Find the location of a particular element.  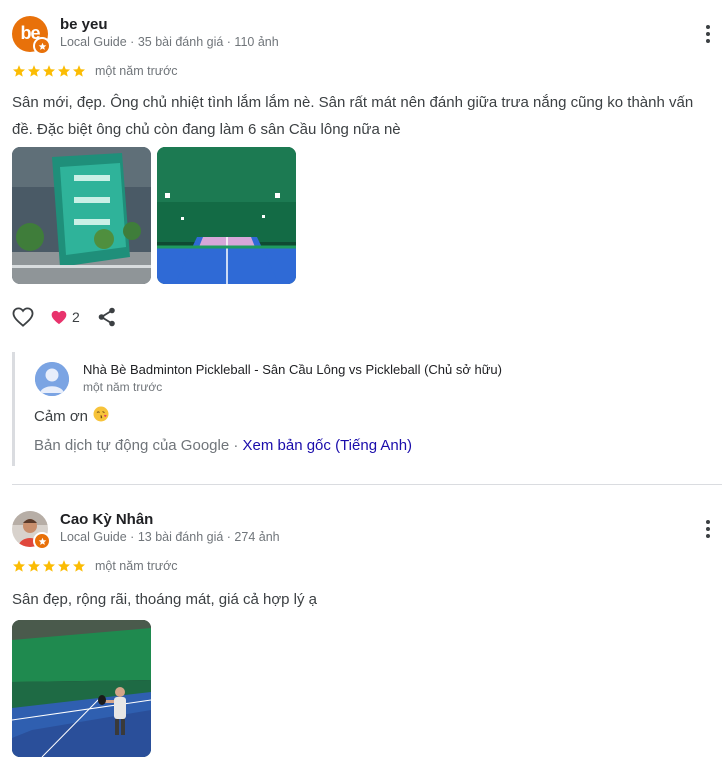

reaction-count: 2 is located at coordinates (65, 317).